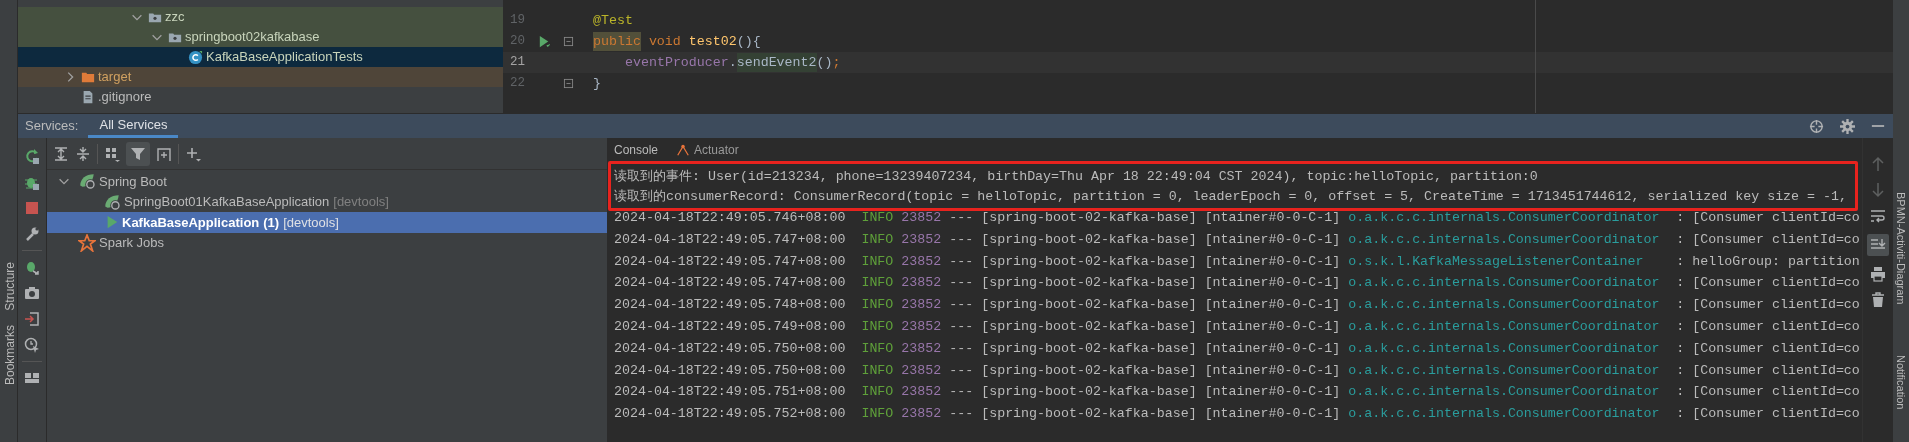 The image size is (1909, 442). Describe the element at coordinates (88, 77) in the screenshot. I see `folder-icon` at that location.